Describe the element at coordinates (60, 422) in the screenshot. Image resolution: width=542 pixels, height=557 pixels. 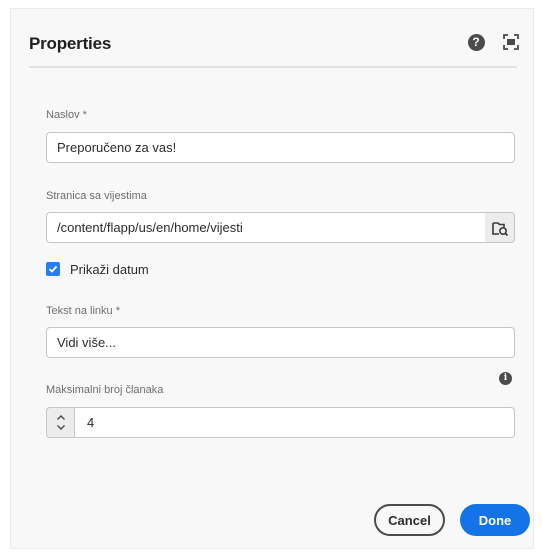
I see `quantity-stepper` at that location.